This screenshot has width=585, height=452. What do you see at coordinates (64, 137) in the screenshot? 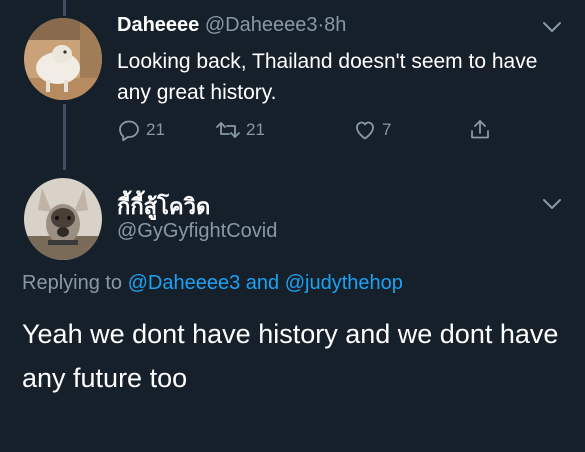
I see `thread-line-connector` at bounding box center [64, 137].